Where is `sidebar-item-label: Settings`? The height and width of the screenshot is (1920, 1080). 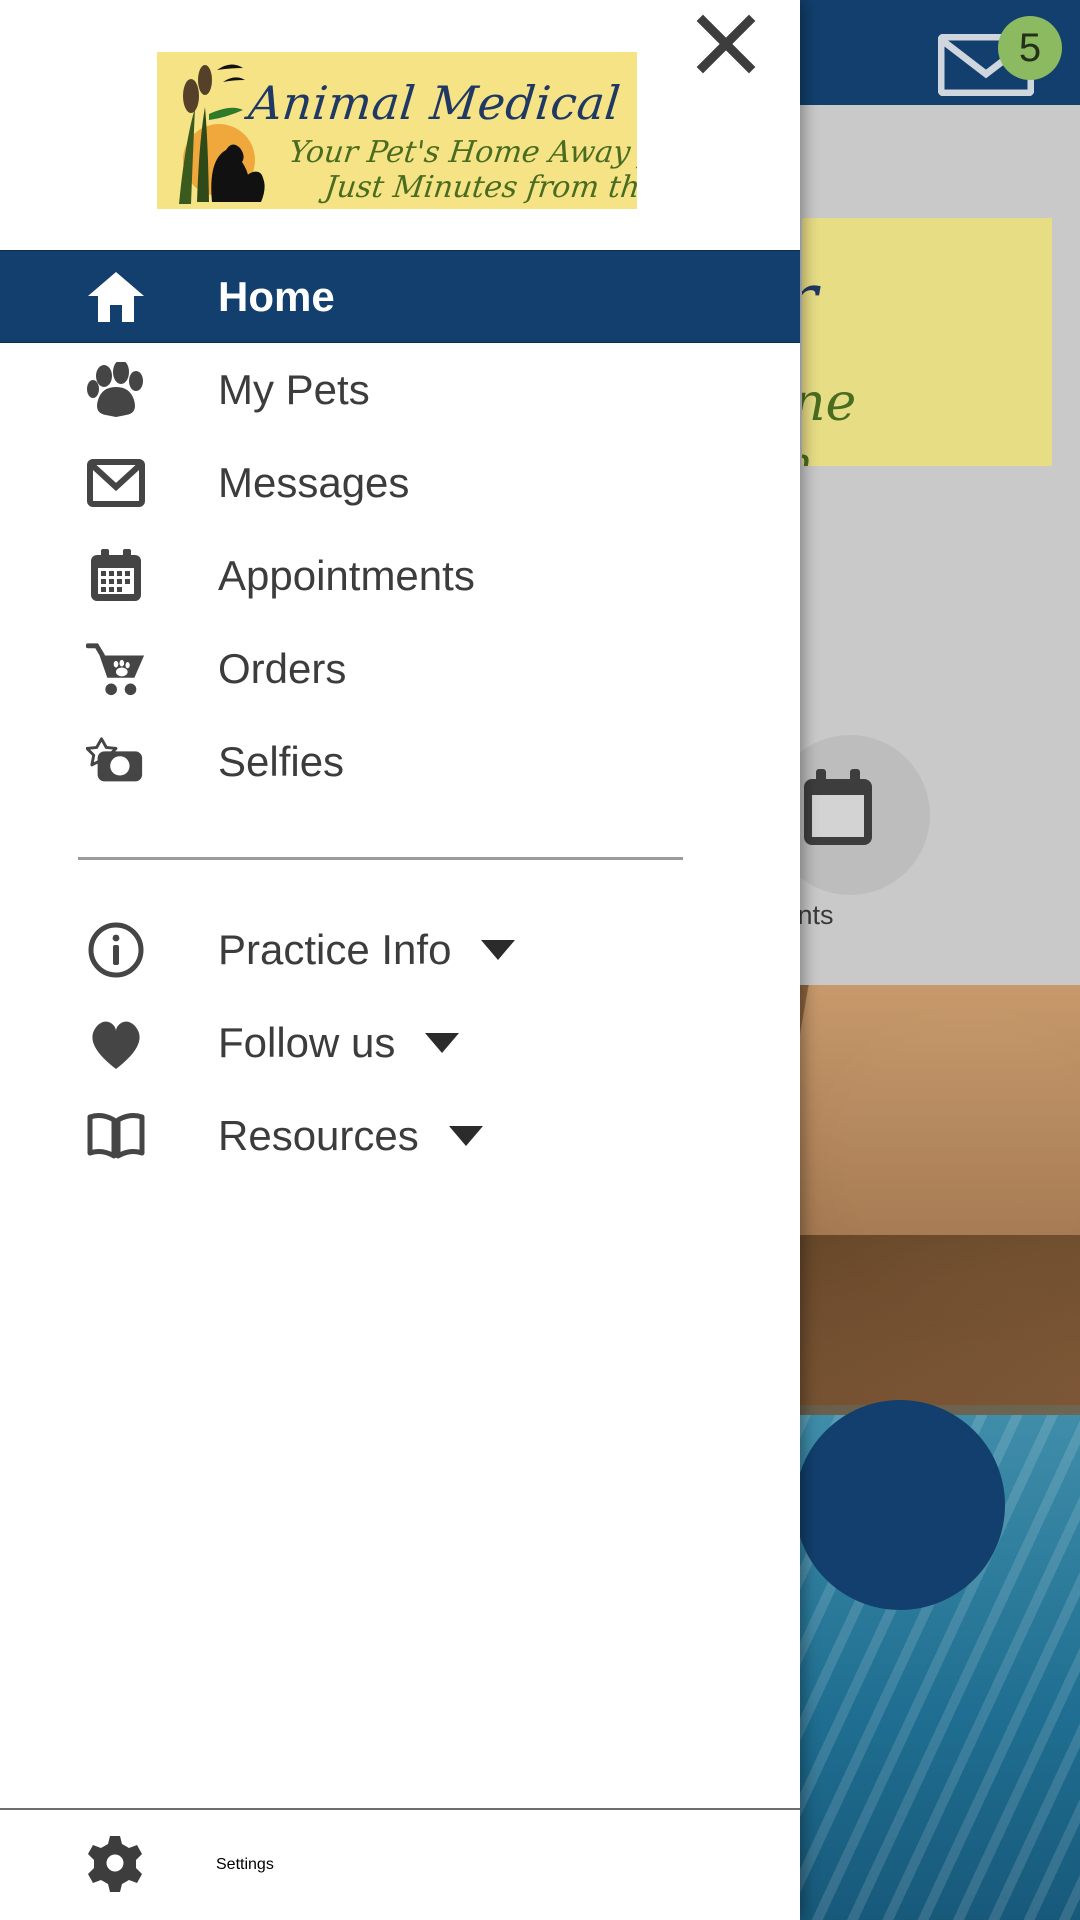
sidebar-item-label: Settings is located at coordinates (245, 1864).